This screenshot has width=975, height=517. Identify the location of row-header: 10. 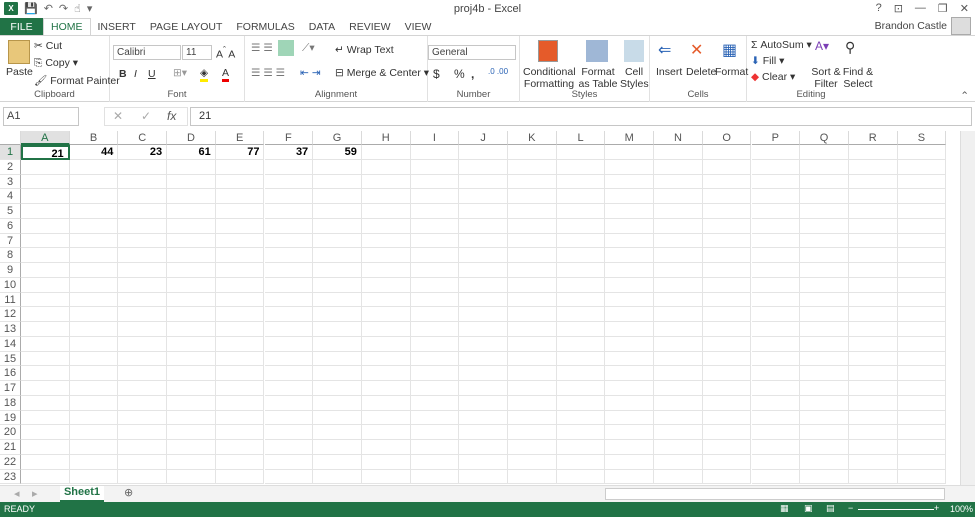
(10, 285).